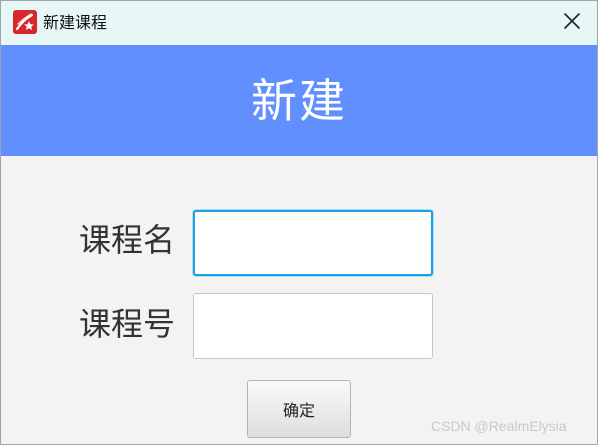  Describe the element at coordinates (75, 22) in the screenshot. I see `window-title: 新建课程` at that location.